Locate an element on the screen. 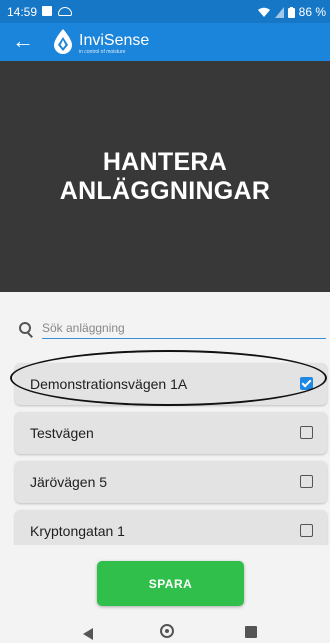  list-item: Demonstrationsvägen 1A is located at coordinates (171, 384).